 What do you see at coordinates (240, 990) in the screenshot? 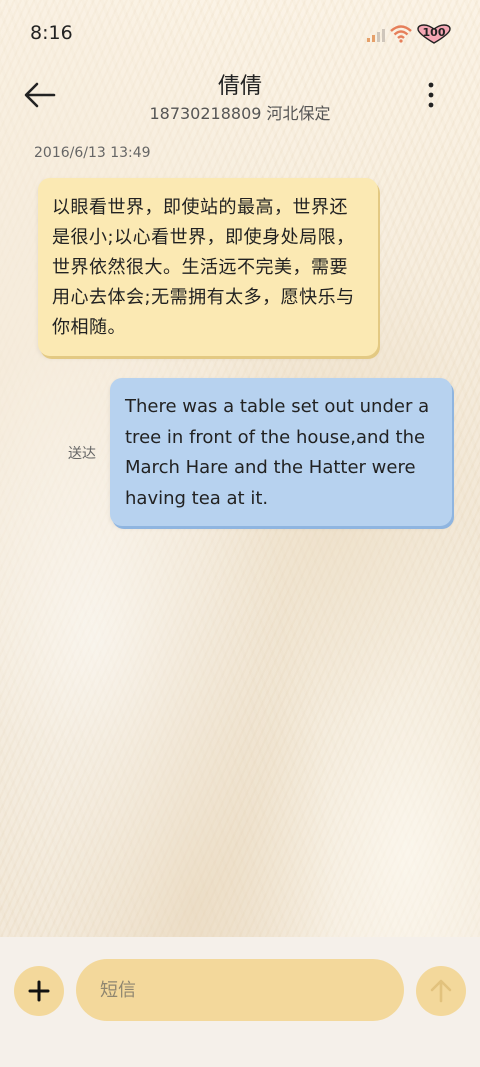
I see `sms-input` at bounding box center [240, 990].